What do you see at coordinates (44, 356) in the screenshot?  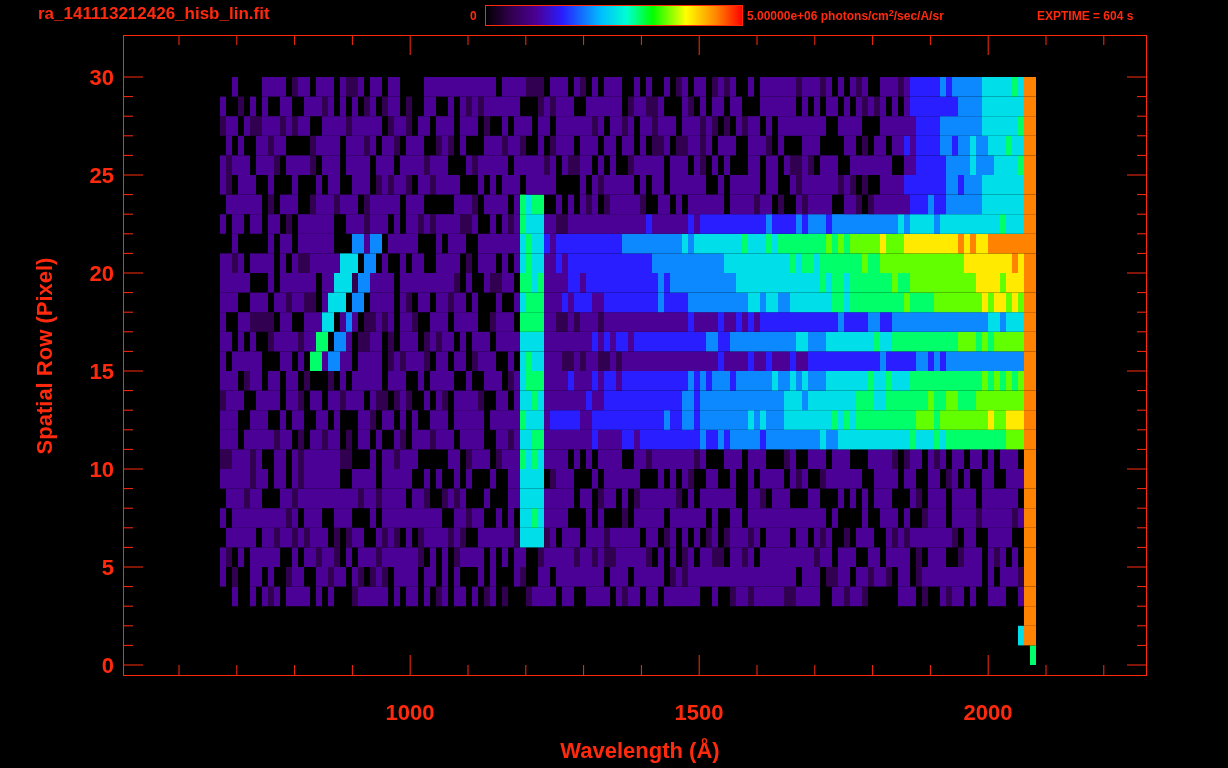 I see `y-axis-label: Spatial Row (Pixel)` at bounding box center [44, 356].